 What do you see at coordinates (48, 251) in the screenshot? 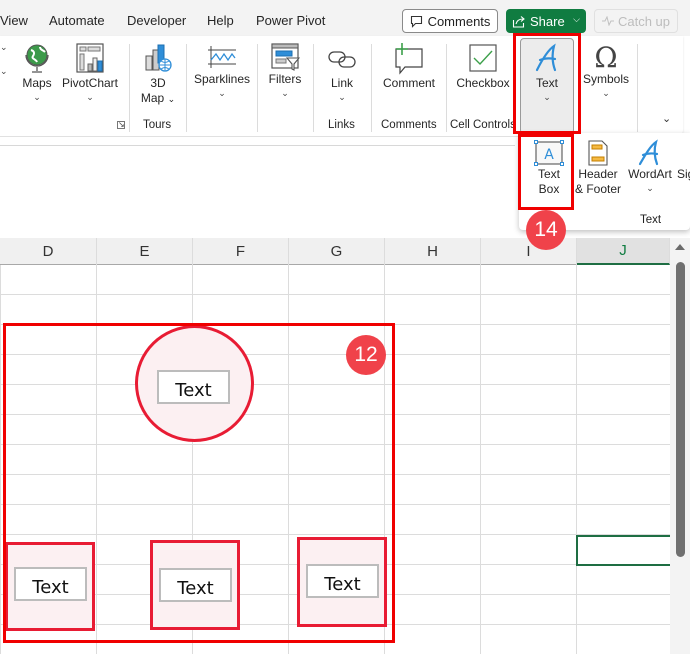
I see `column-header-d: D` at bounding box center [48, 251].